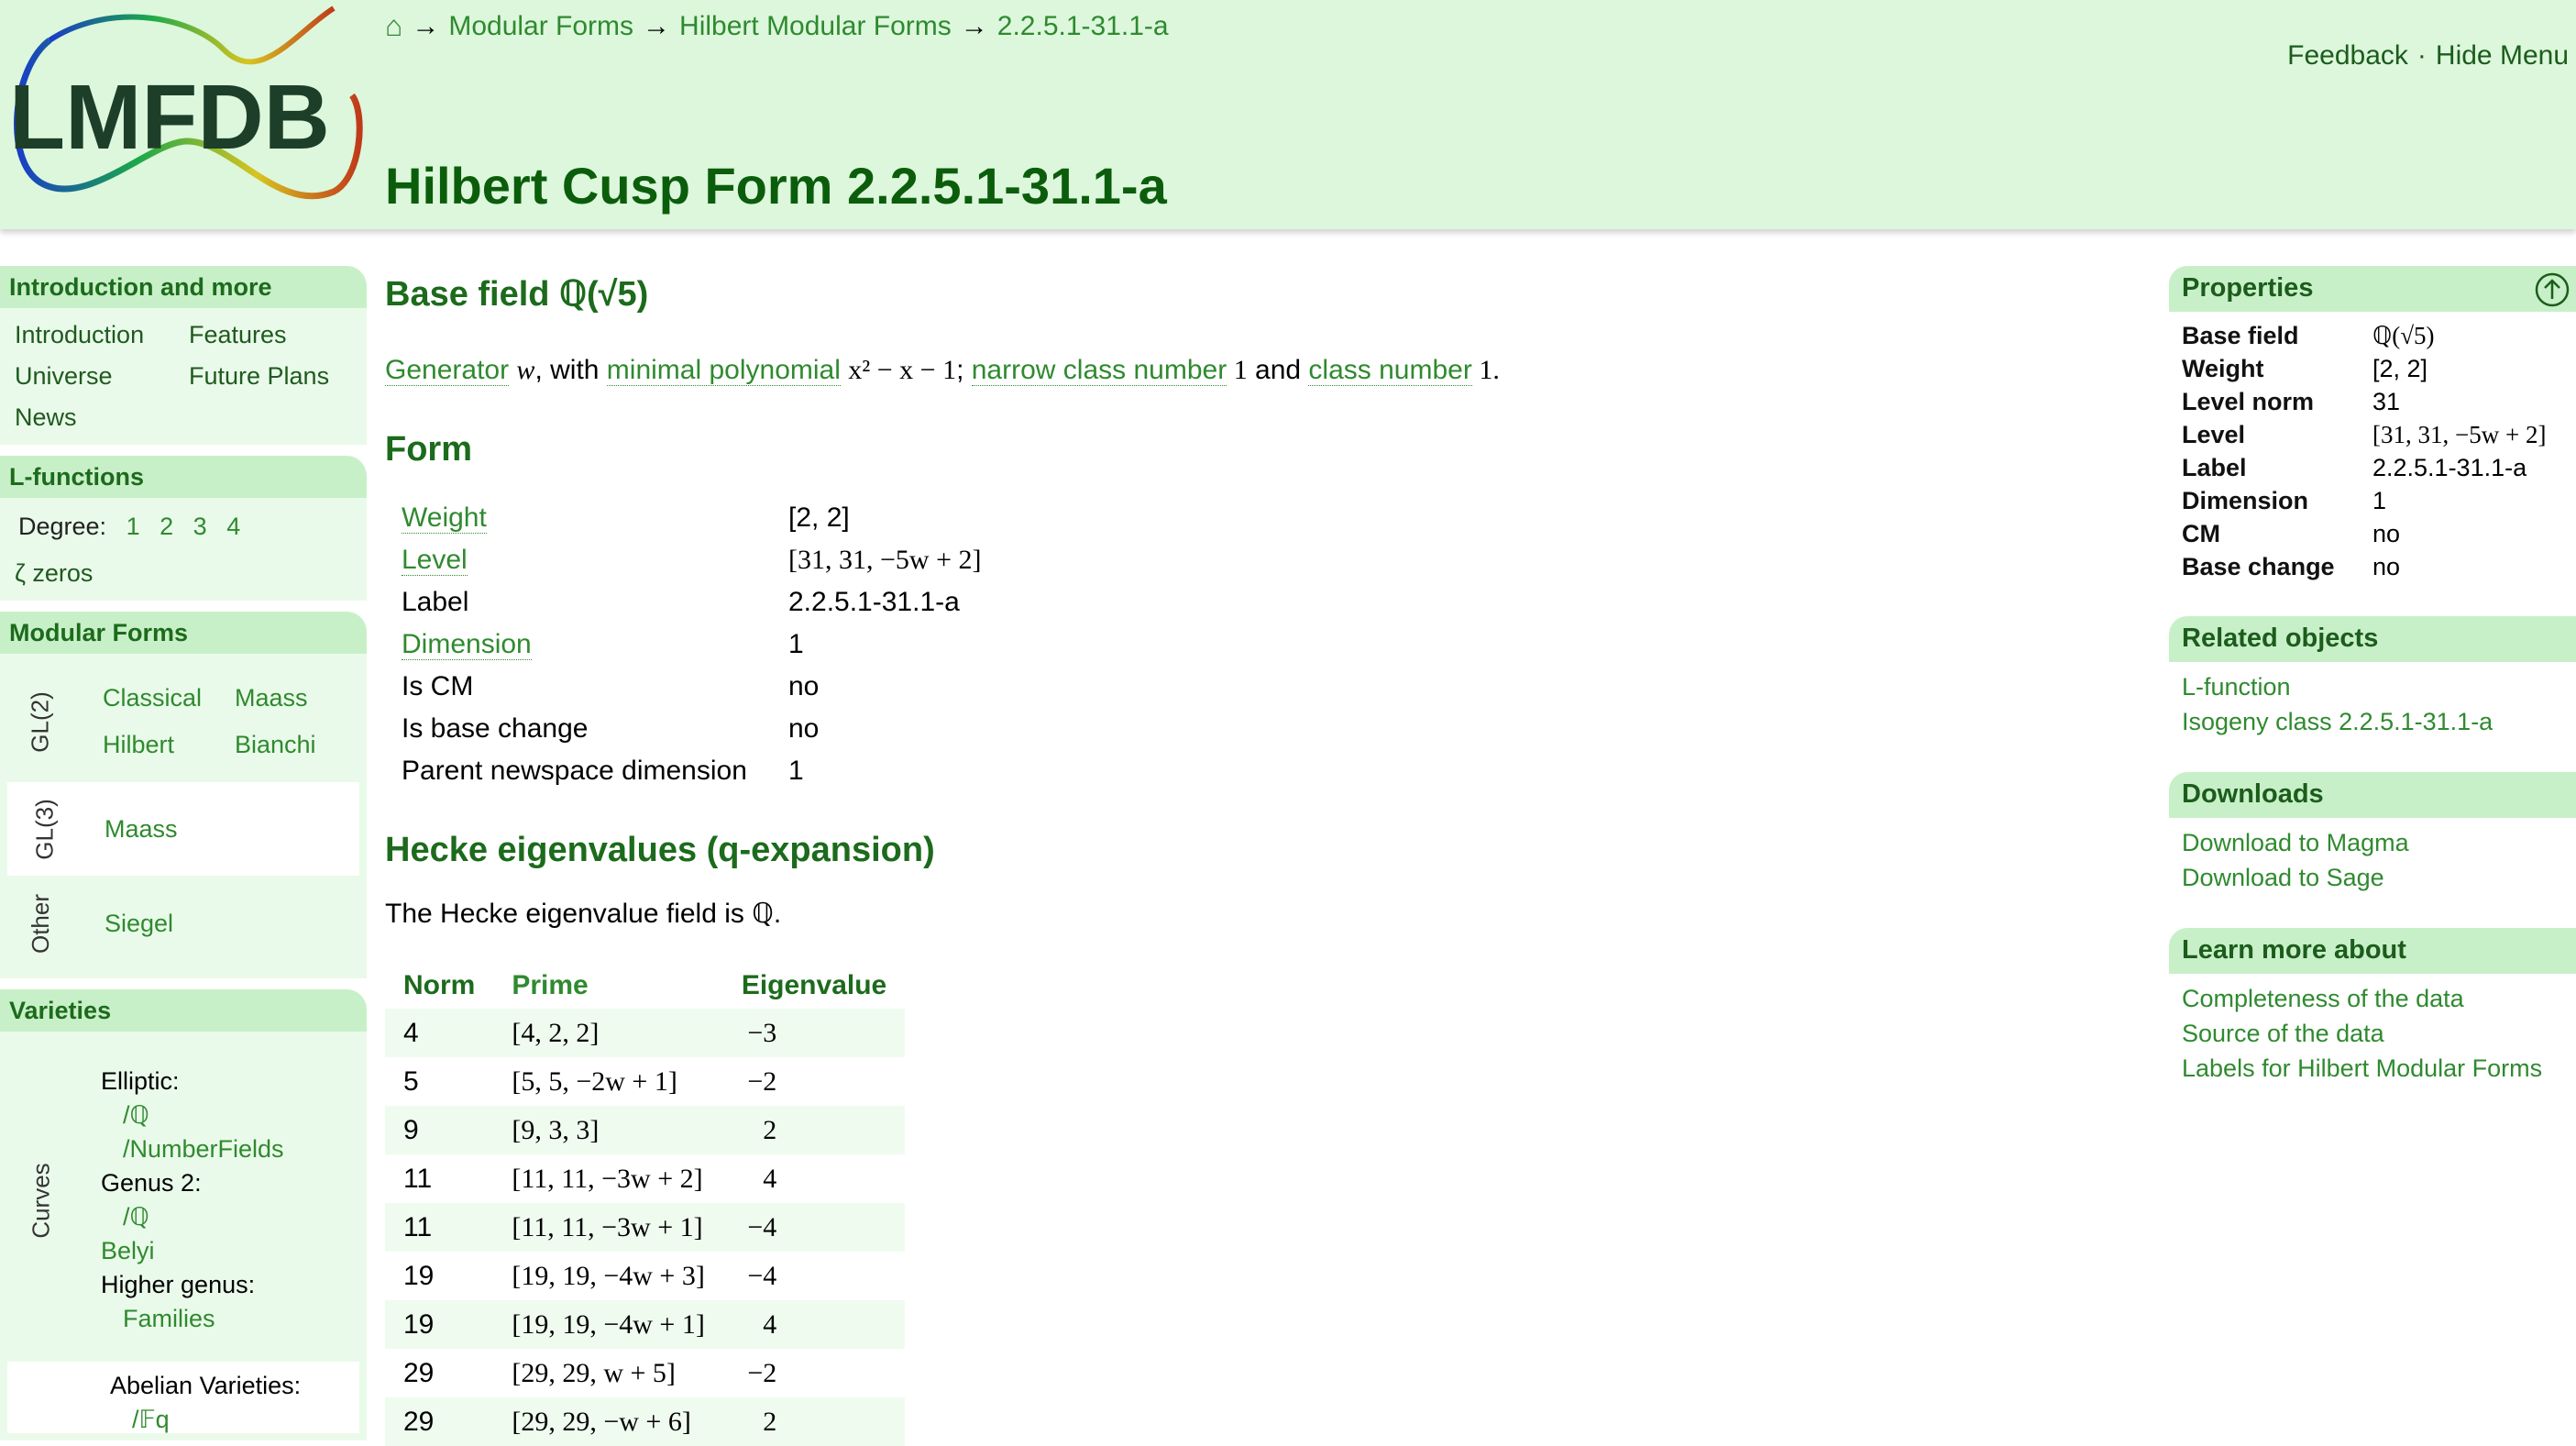 The height and width of the screenshot is (1446, 2576). What do you see at coordinates (2283, 878) in the screenshot?
I see `download-sage-link: Download to Sage` at bounding box center [2283, 878].